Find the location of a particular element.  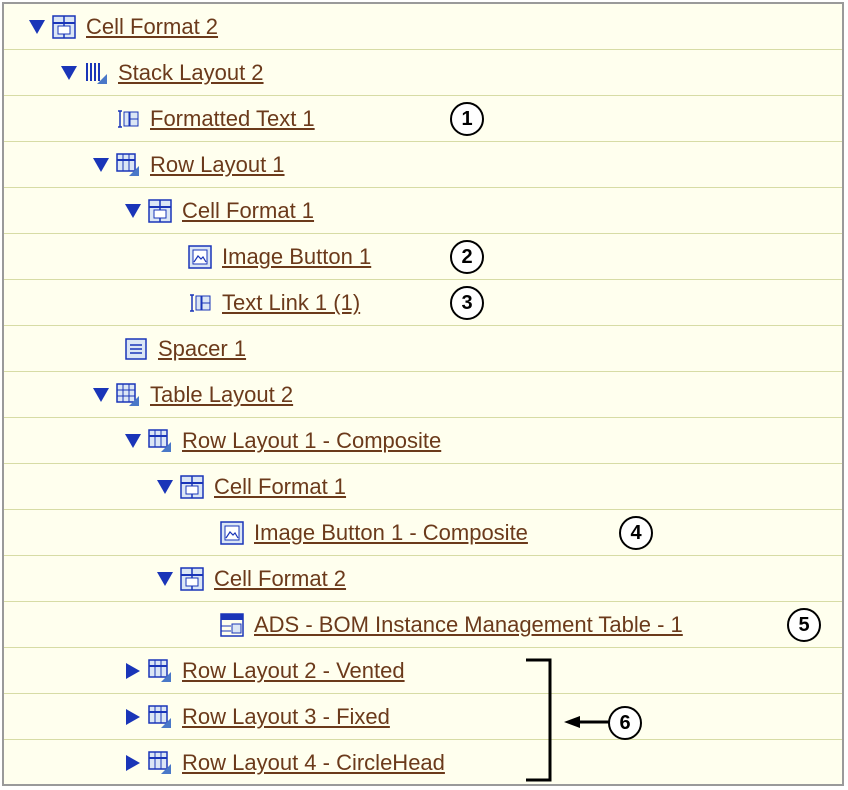

tree-item-row-layout-1: Row Layout 1 is located at coordinates (188, 165).